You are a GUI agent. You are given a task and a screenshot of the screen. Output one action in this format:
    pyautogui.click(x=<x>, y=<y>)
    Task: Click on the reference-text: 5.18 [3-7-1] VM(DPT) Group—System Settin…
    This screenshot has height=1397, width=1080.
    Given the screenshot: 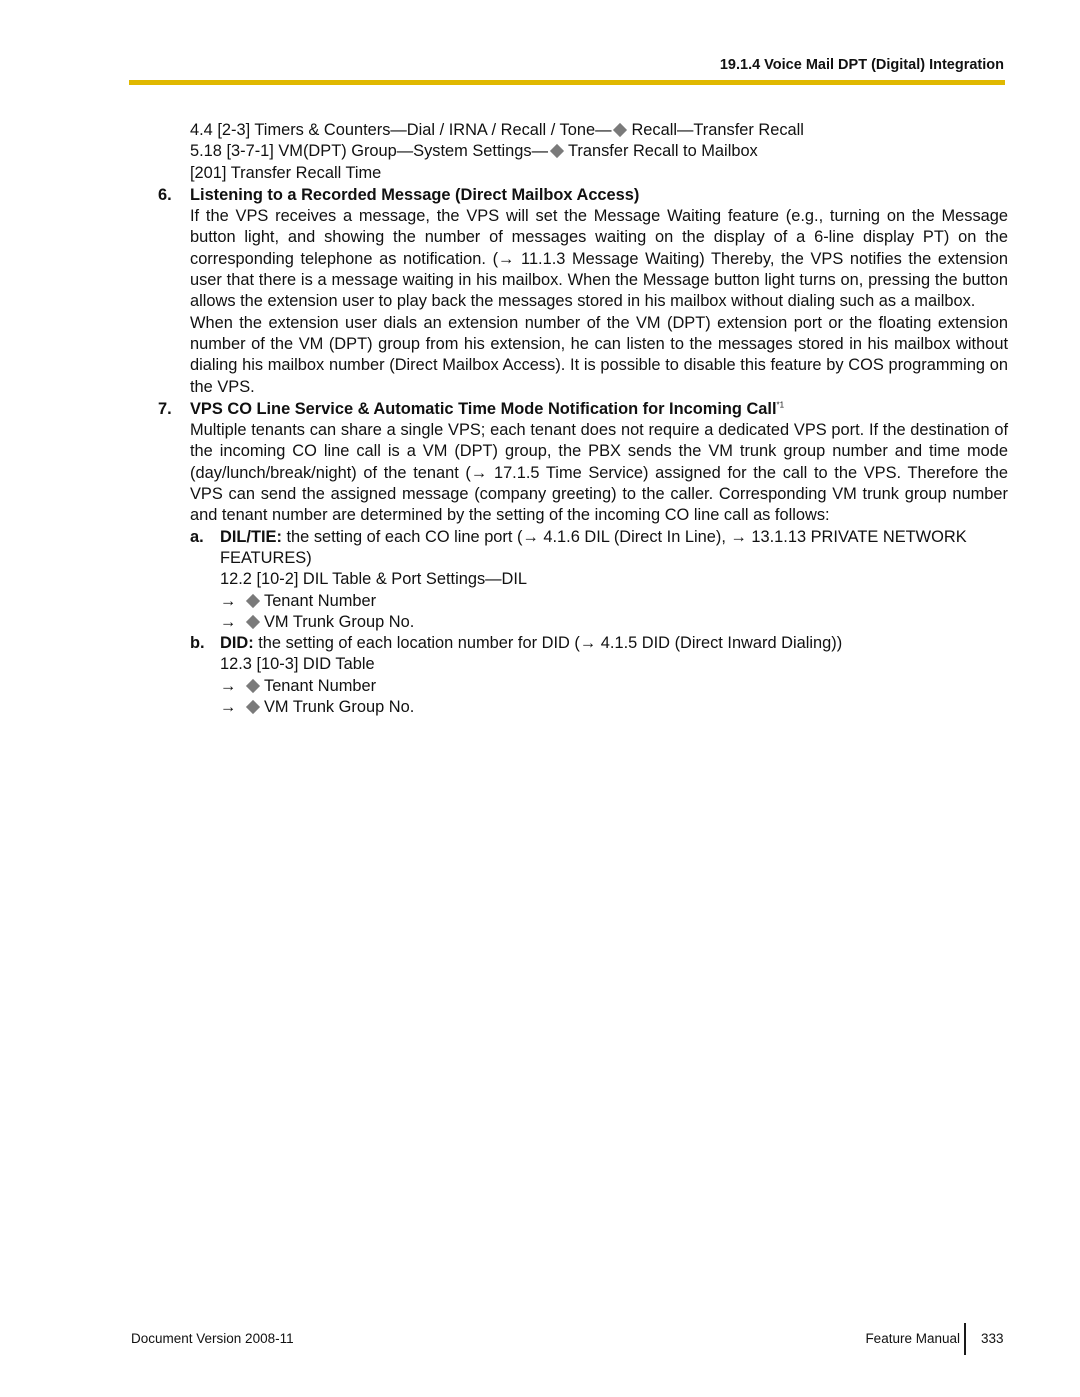 What is the action you would take?
    pyautogui.click(x=369, y=151)
    